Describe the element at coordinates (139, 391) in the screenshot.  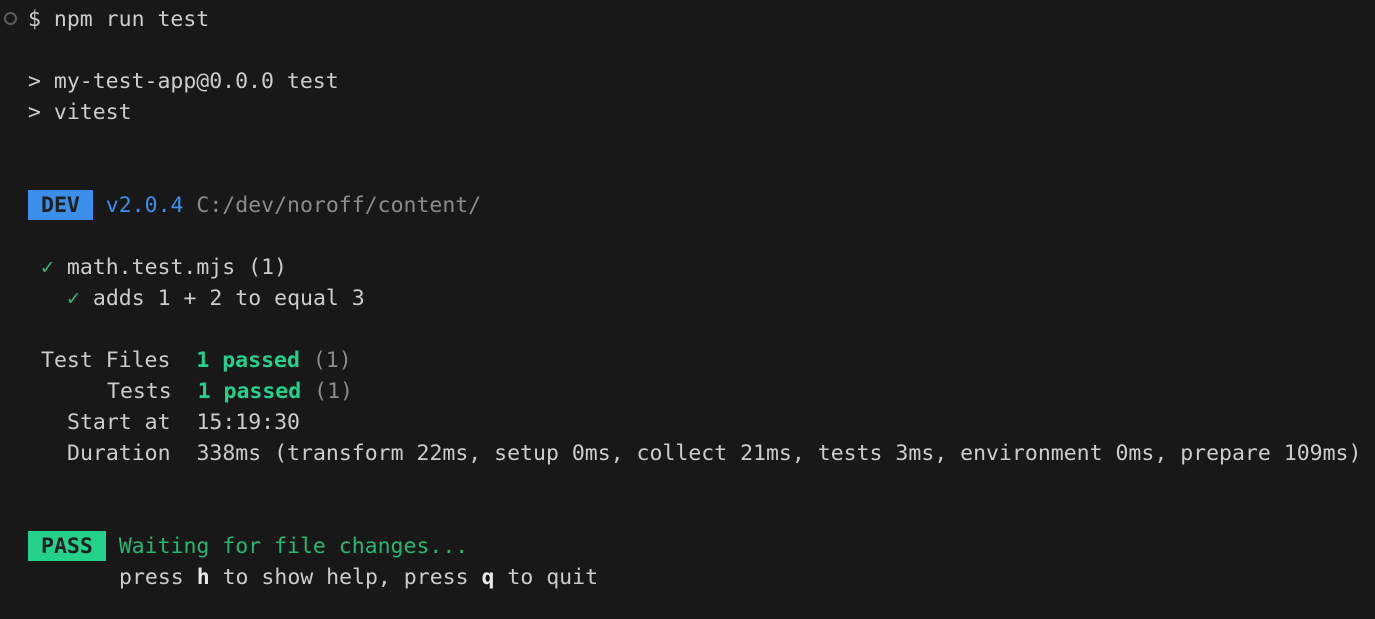
I see `summary-label: Tests` at that location.